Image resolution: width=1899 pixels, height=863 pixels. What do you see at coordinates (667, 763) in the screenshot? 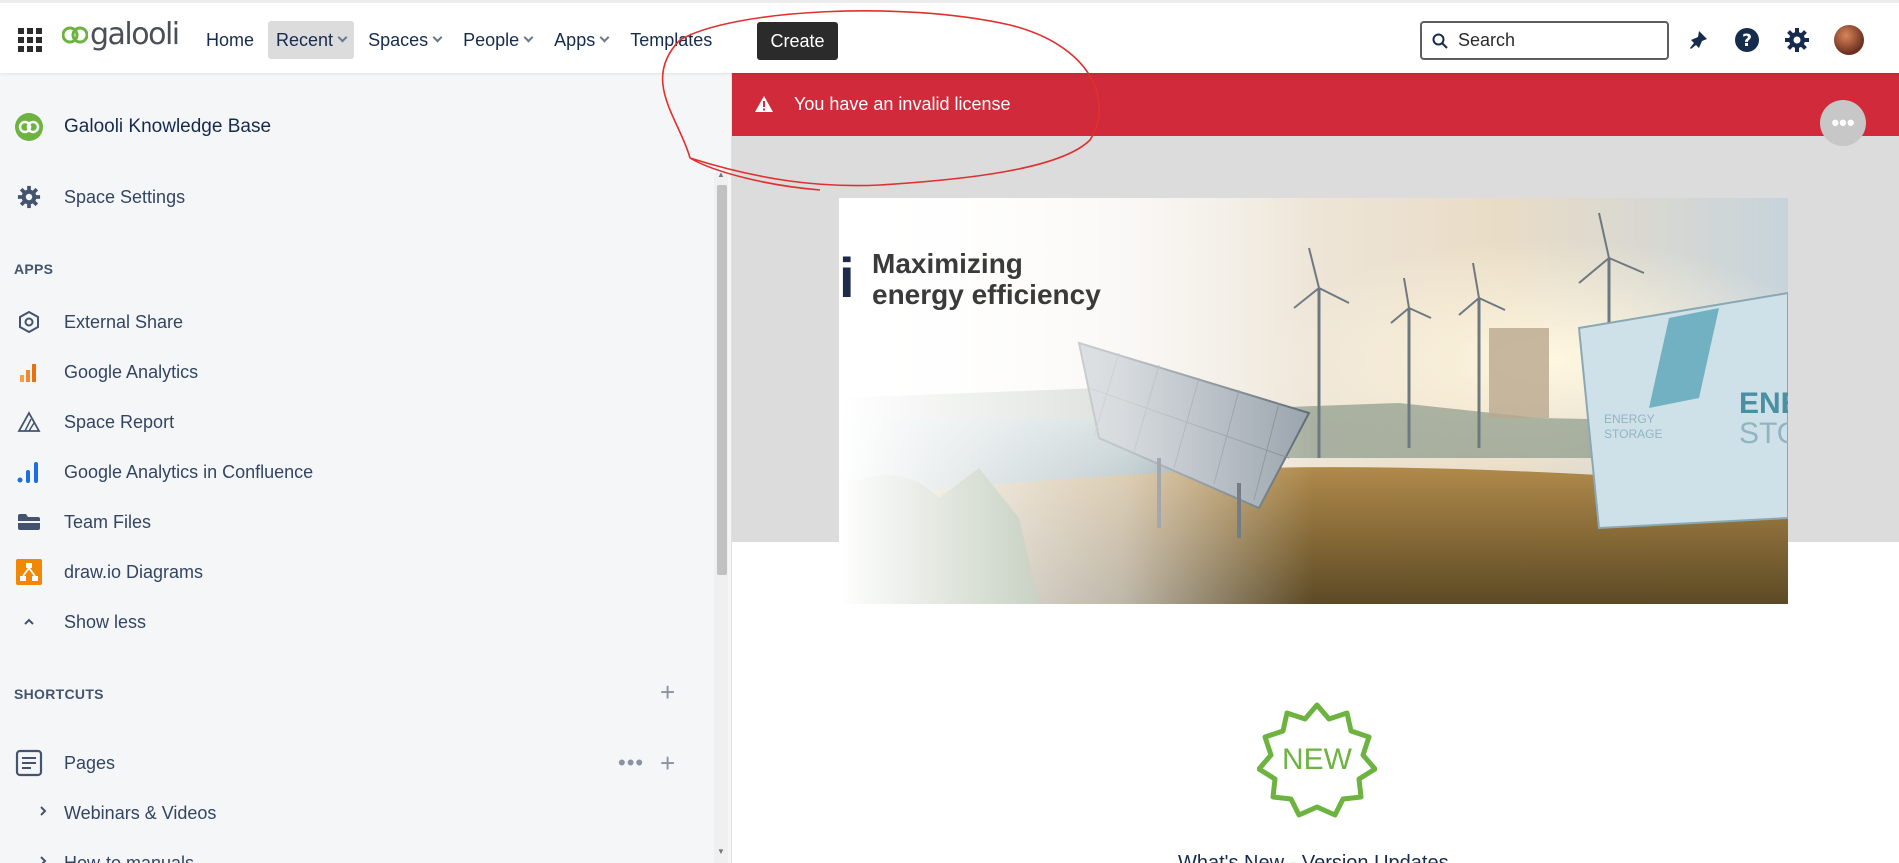
I see `add-page-plus-icon: +` at bounding box center [667, 763].